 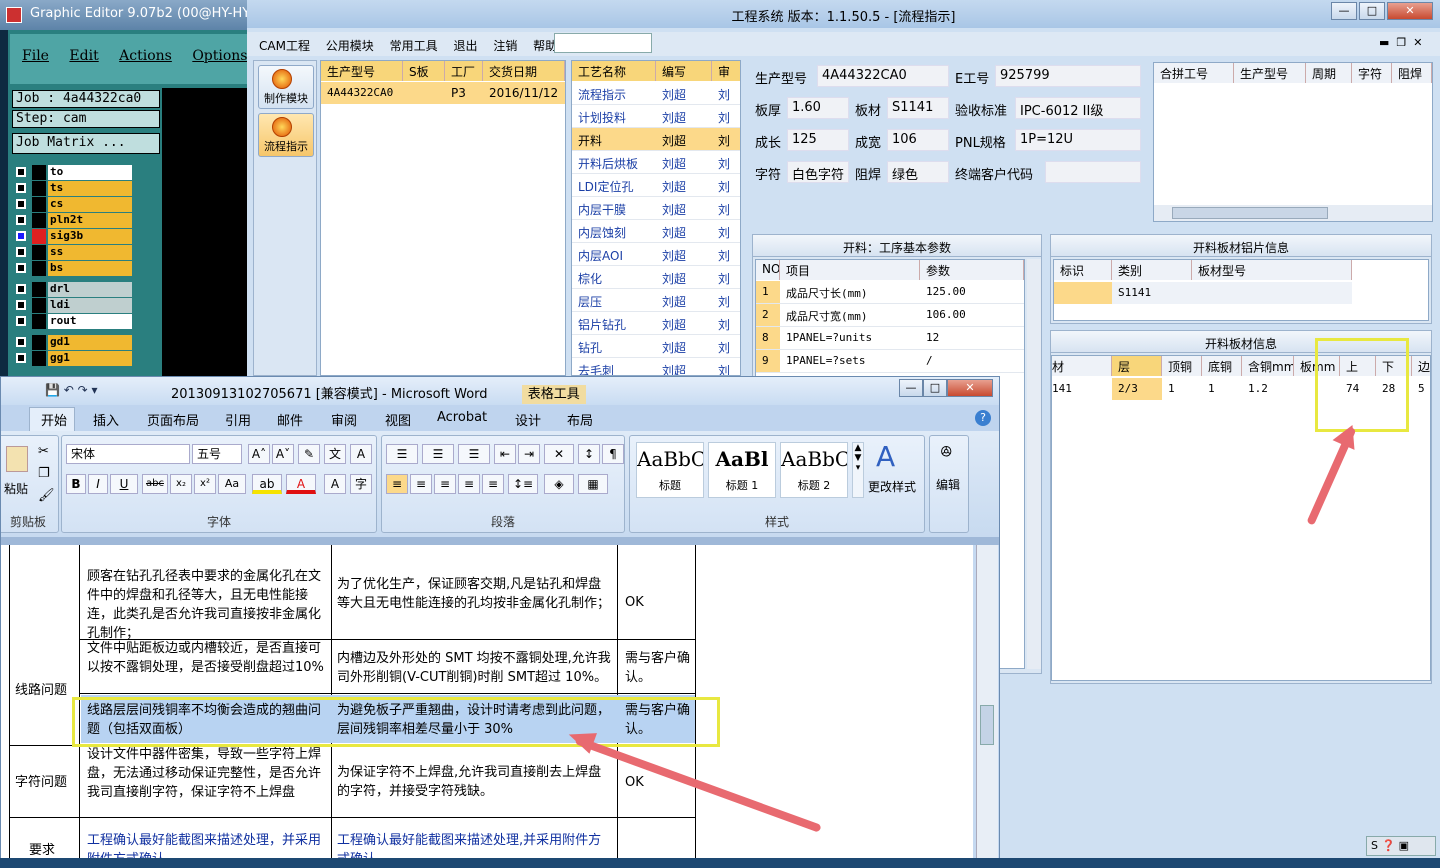 I want to click on menu-exit: 退出, so click(x=465, y=46).